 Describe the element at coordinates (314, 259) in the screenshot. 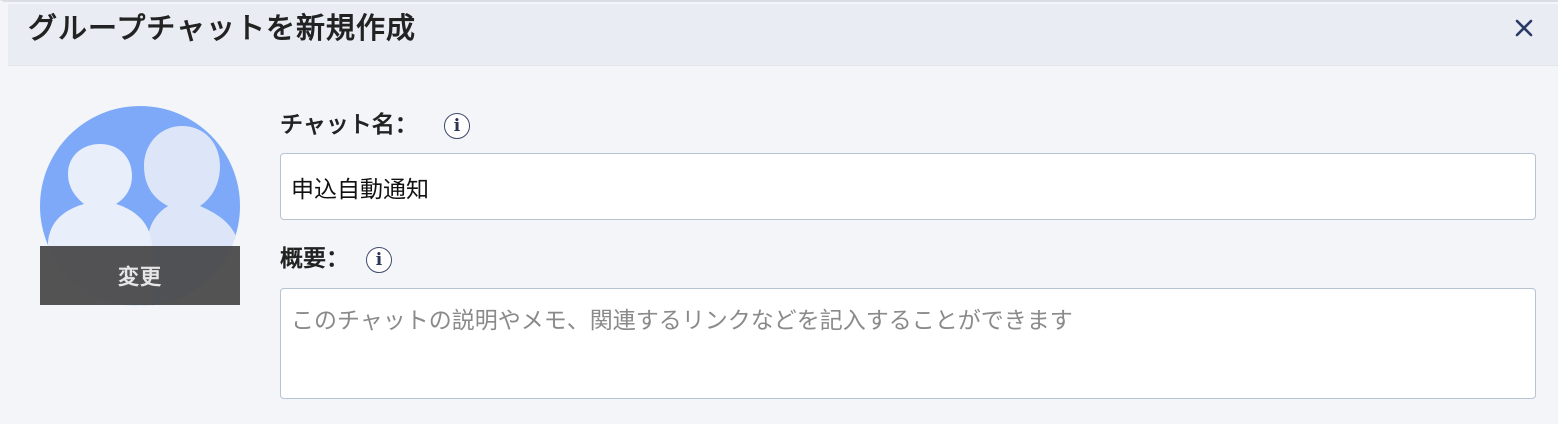

I see `summary-label: 概要：` at that location.